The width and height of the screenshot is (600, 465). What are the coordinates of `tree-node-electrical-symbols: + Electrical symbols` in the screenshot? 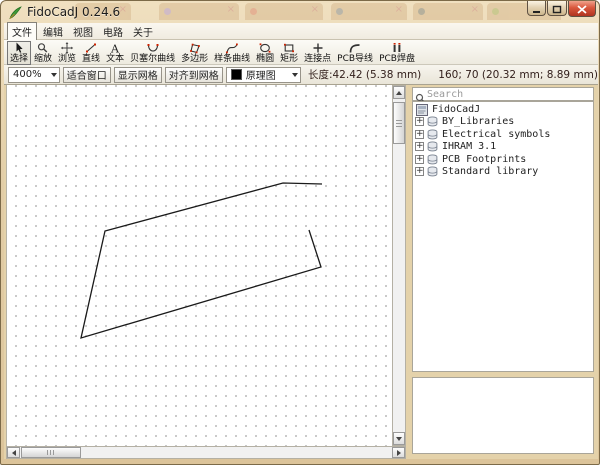 It's located at (503, 134).